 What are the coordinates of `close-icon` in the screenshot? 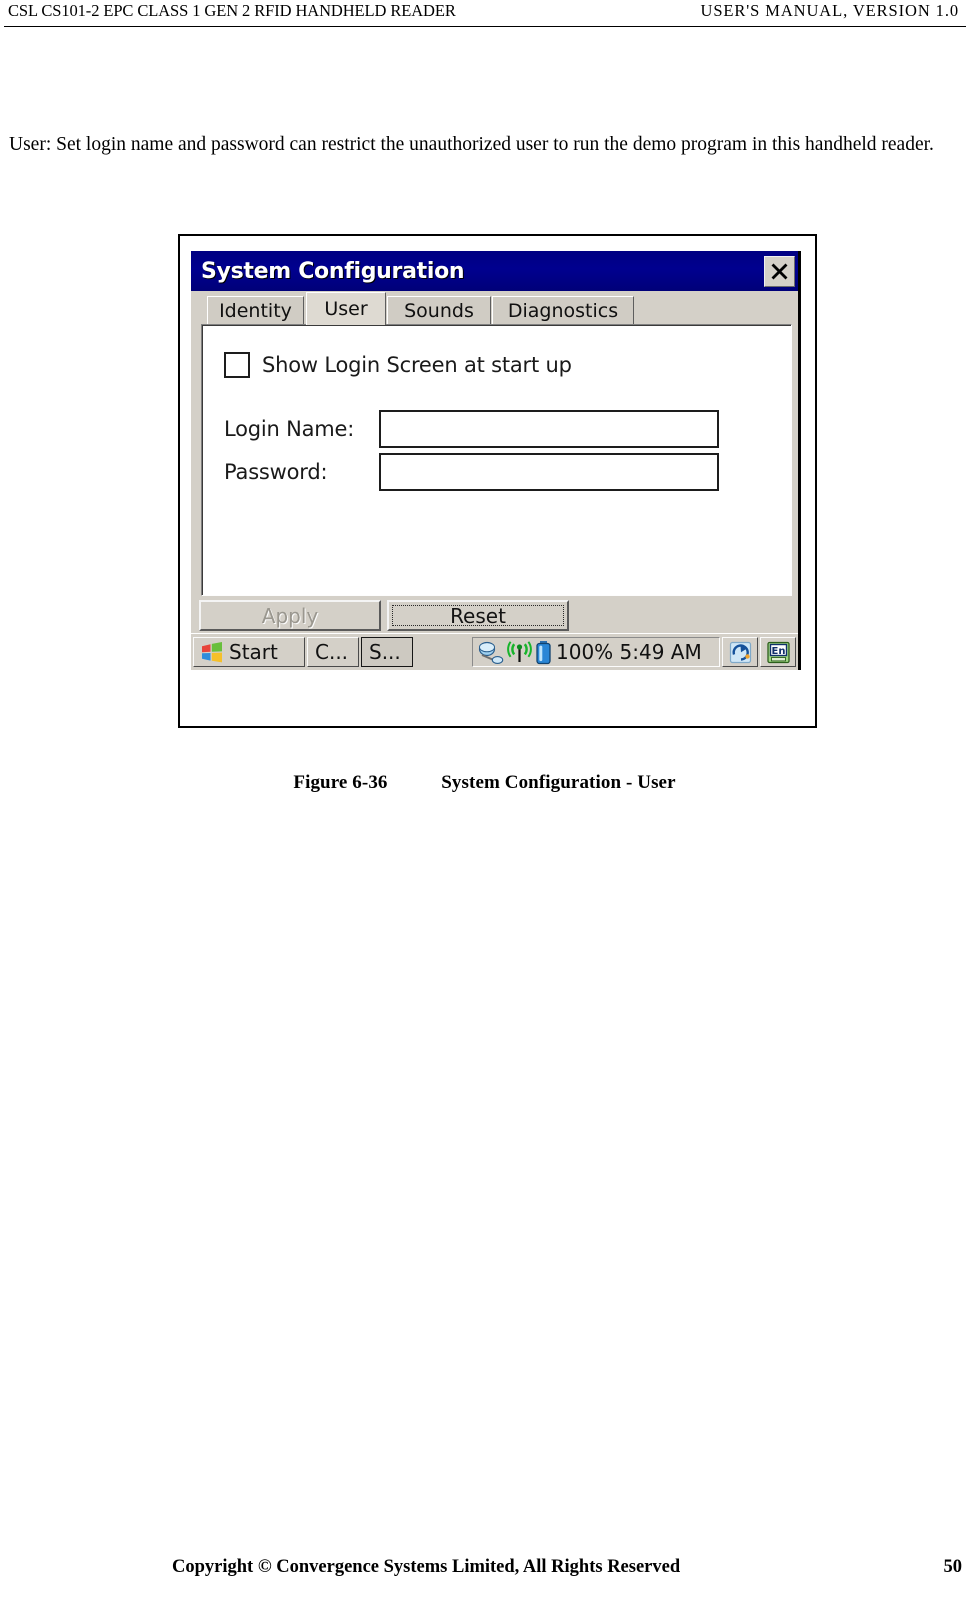 It's located at (779, 271).